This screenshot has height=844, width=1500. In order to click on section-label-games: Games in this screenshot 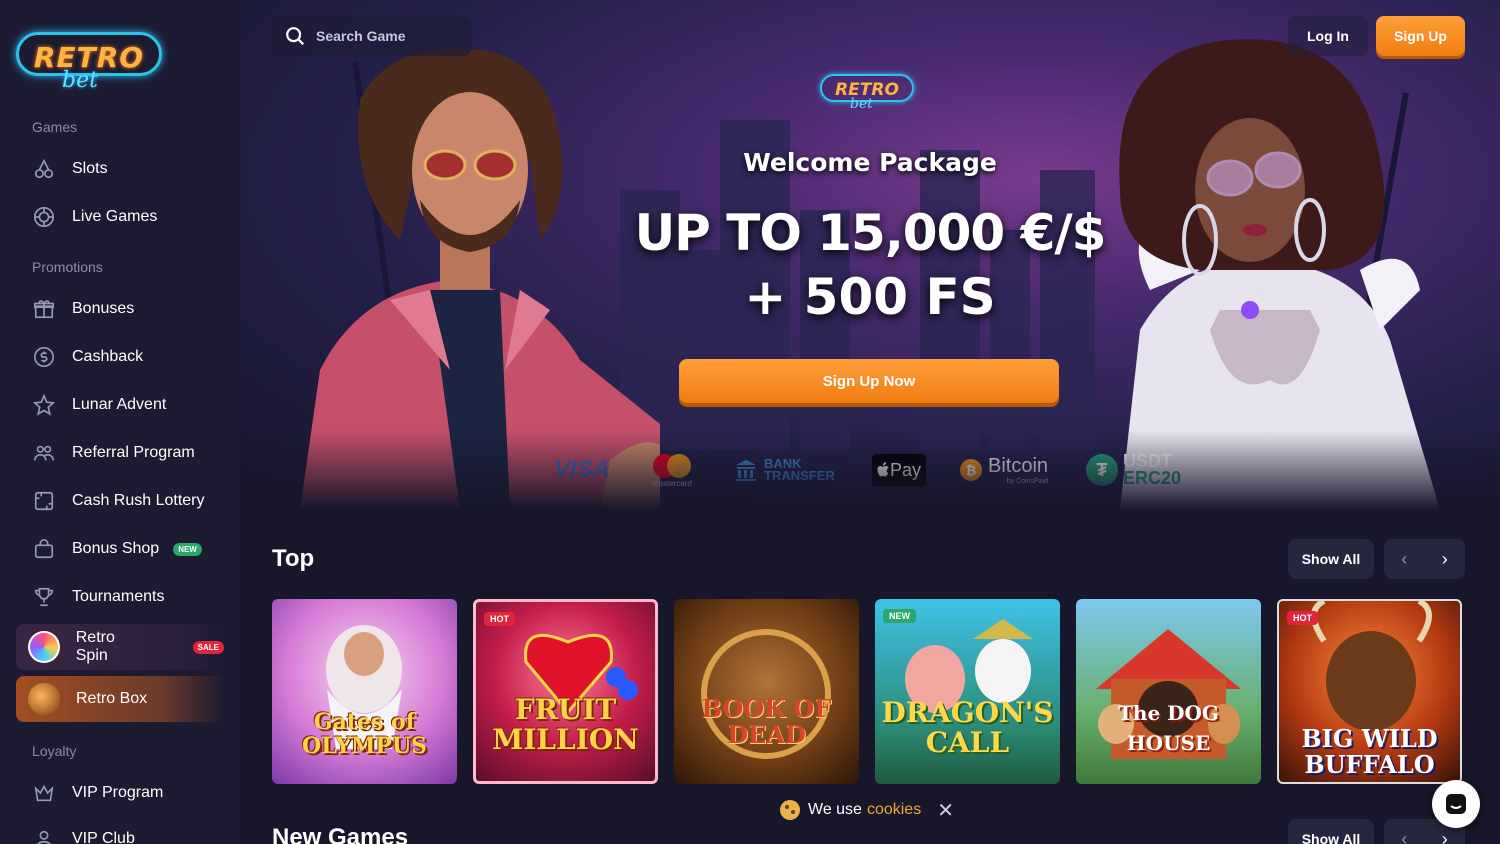, I will do `click(55, 127)`.